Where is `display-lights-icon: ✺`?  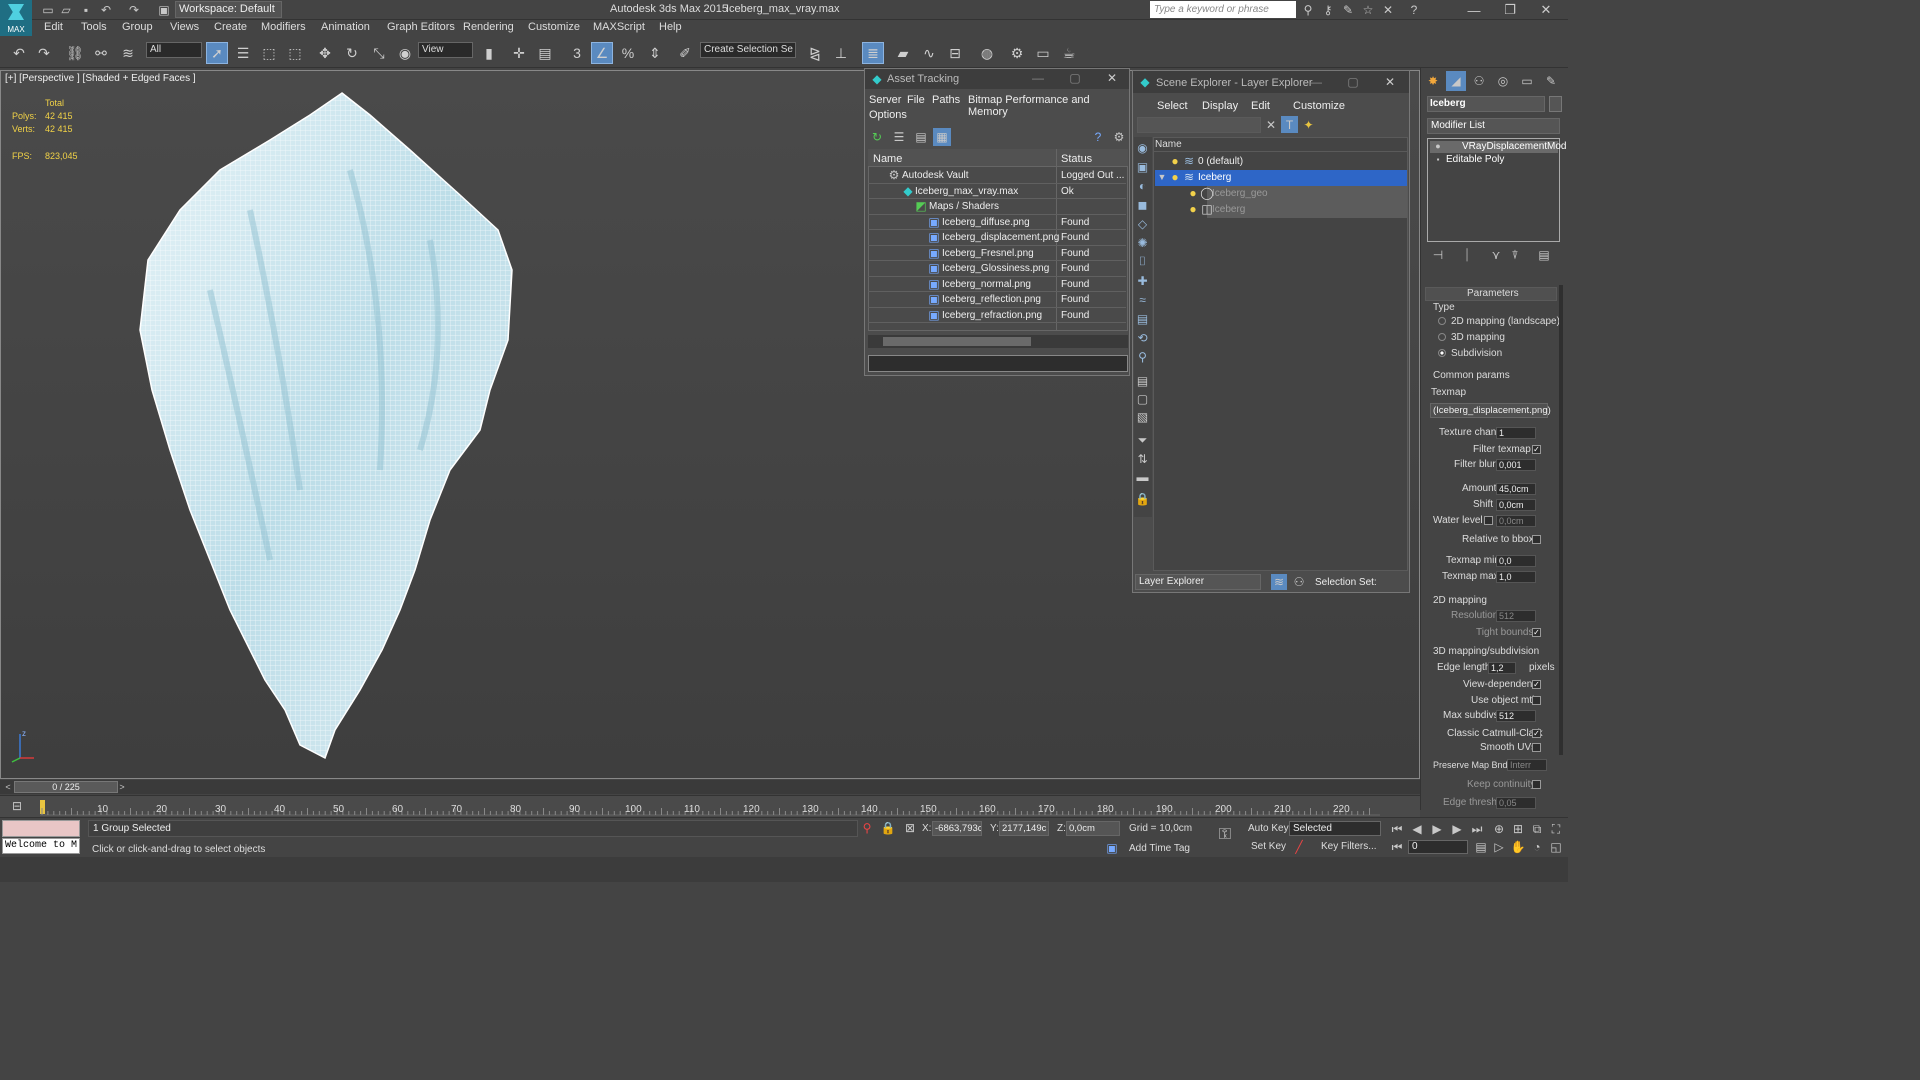
display-lights-icon: ✺ is located at coordinates (1142, 242).